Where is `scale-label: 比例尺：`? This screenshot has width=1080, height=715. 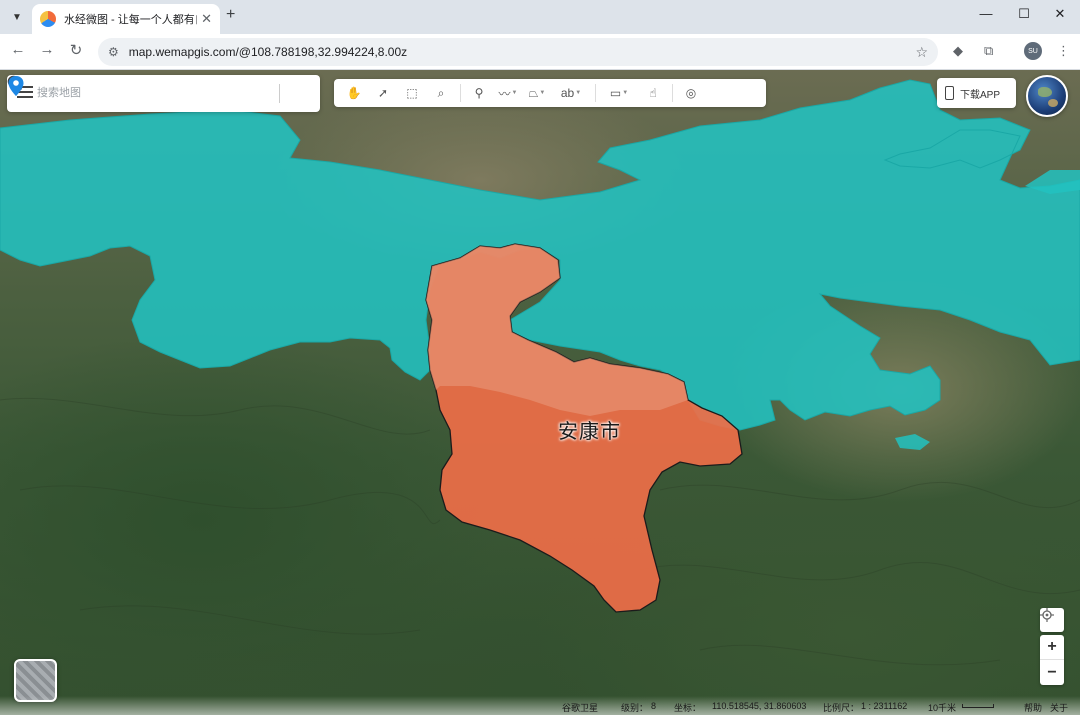 scale-label: 比例尺： is located at coordinates (841, 708).